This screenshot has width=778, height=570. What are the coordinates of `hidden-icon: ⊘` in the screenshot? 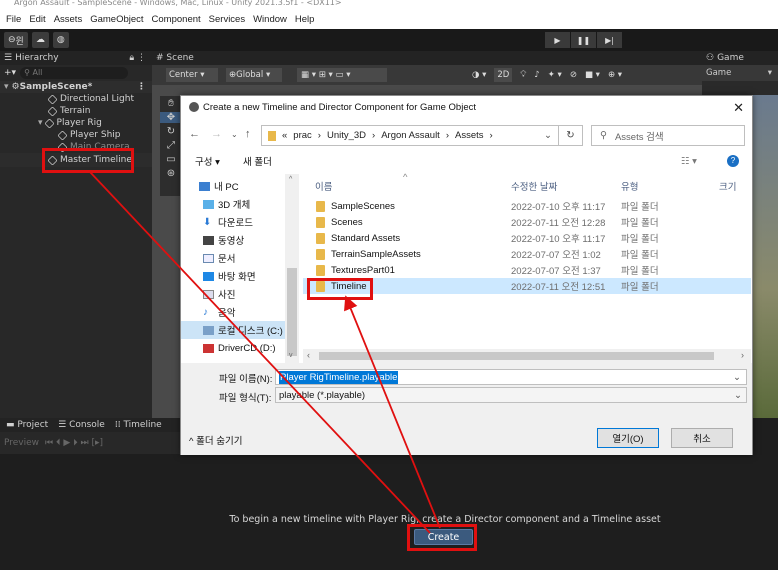 It's located at (573, 75).